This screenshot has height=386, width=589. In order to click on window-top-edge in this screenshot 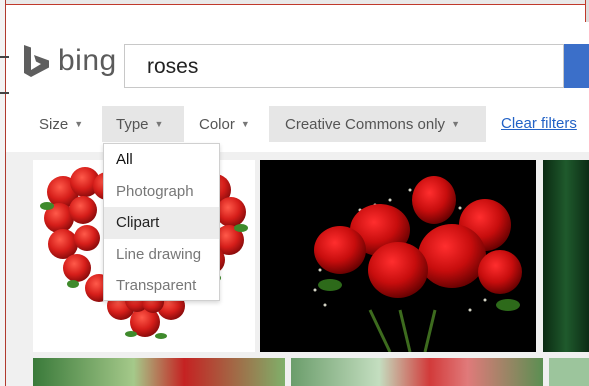, I will do `click(294, 2)`.